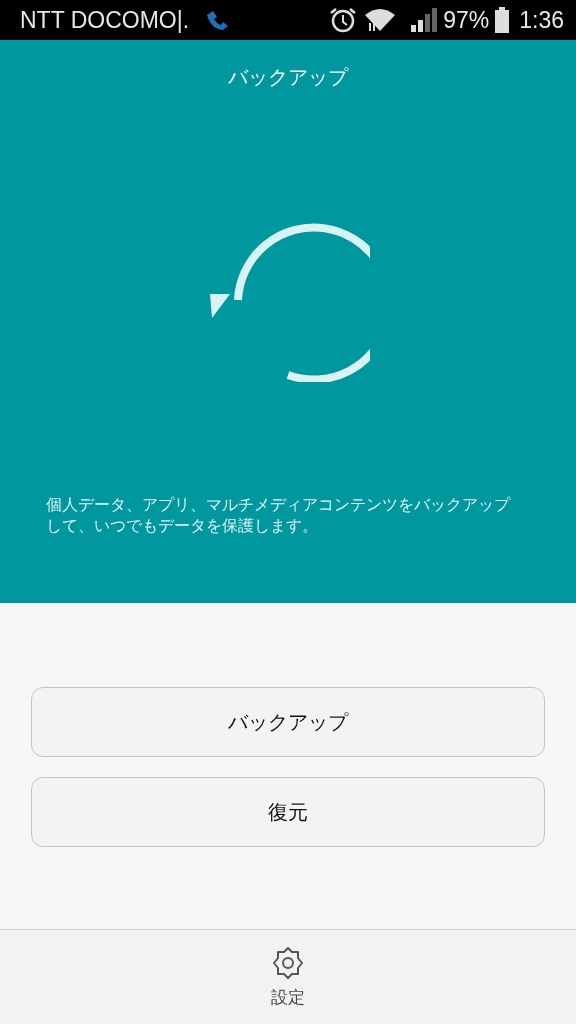  I want to click on action-button: 復元, so click(288, 812).